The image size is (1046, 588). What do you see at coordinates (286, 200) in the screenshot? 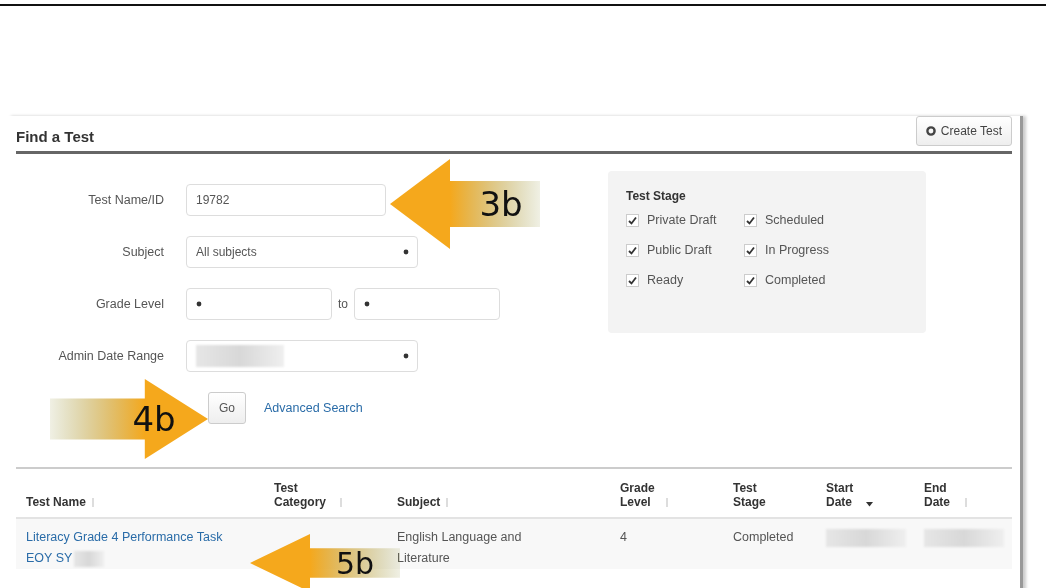
I see `test-name-field: 19782` at bounding box center [286, 200].